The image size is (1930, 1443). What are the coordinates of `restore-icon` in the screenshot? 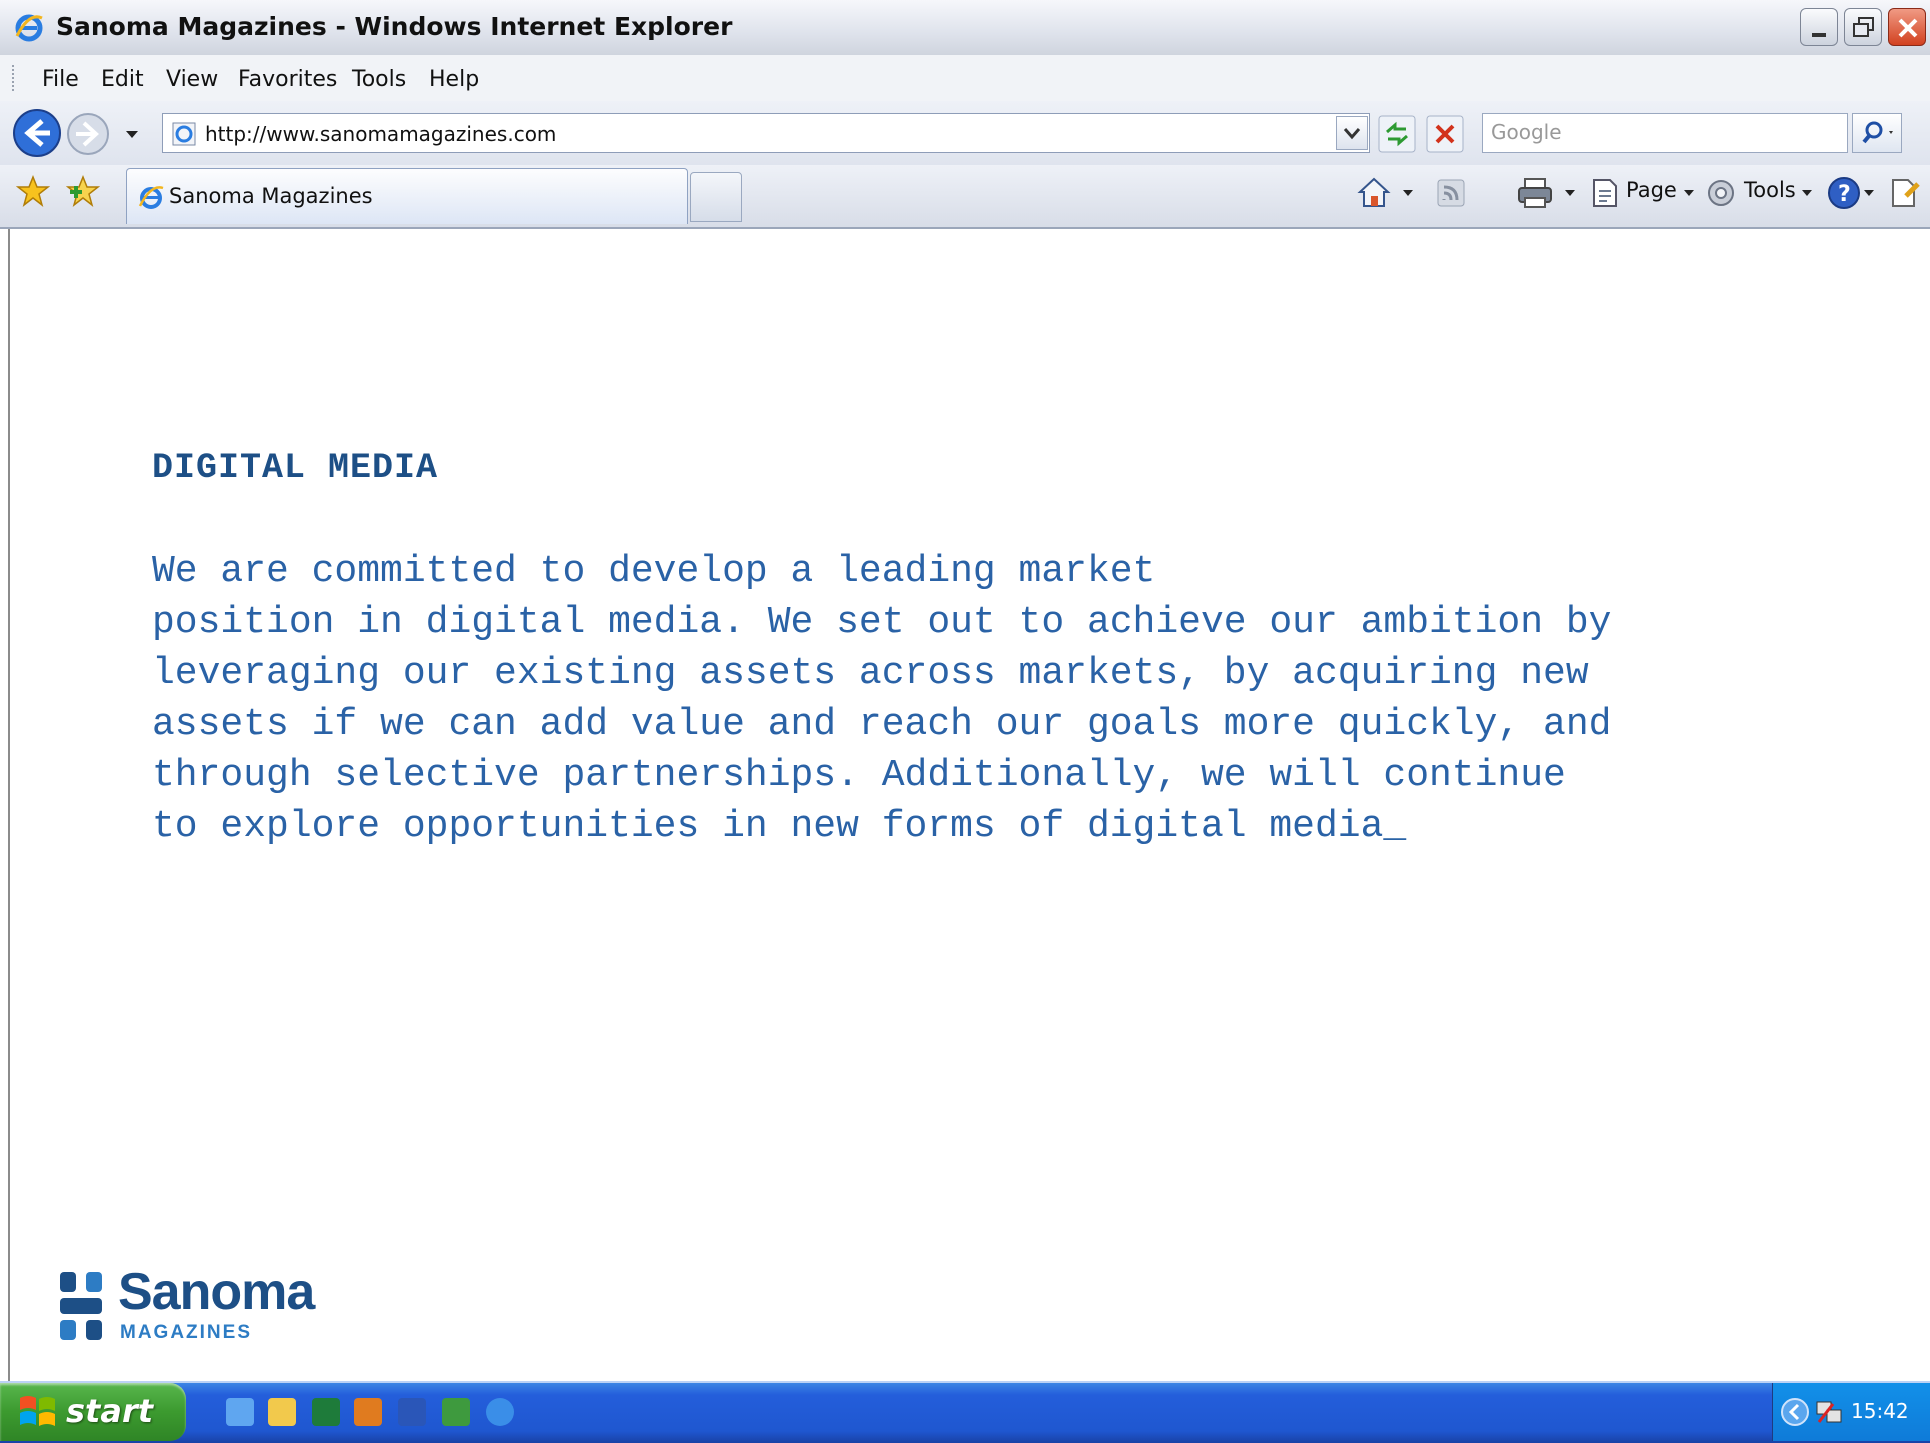 It's located at (1863, 27).